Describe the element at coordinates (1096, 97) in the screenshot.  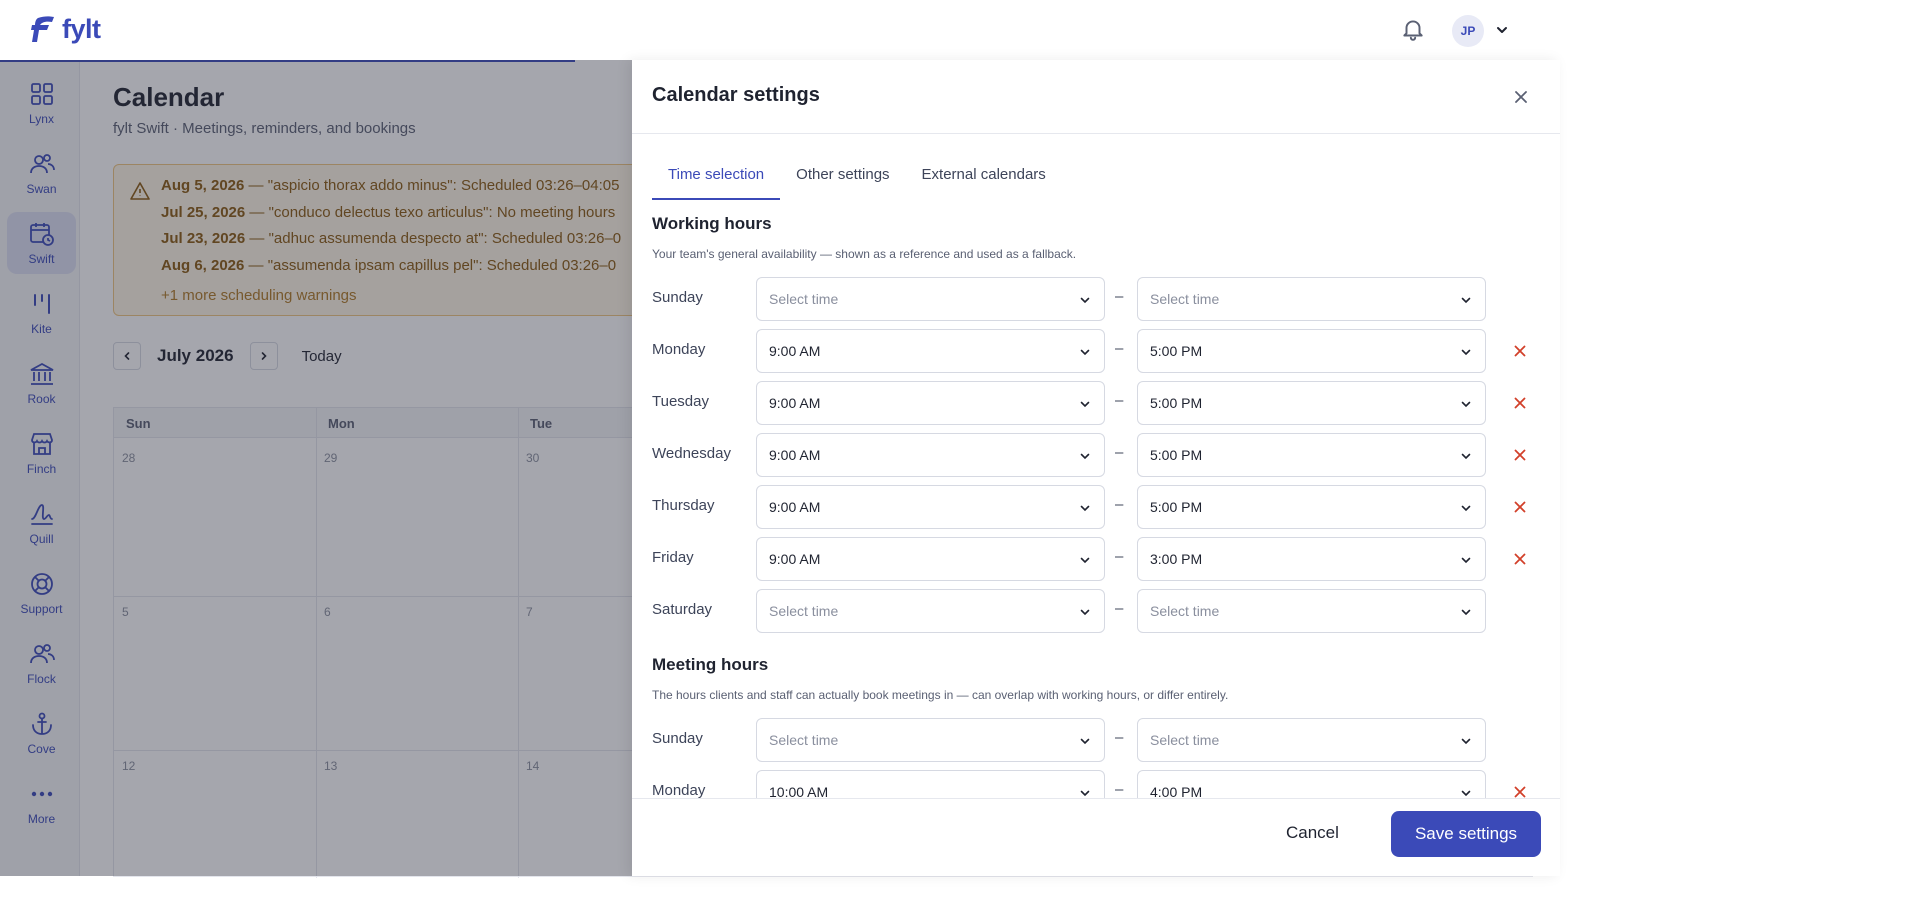
I see `drawer-header: Calendar settings` at that location.